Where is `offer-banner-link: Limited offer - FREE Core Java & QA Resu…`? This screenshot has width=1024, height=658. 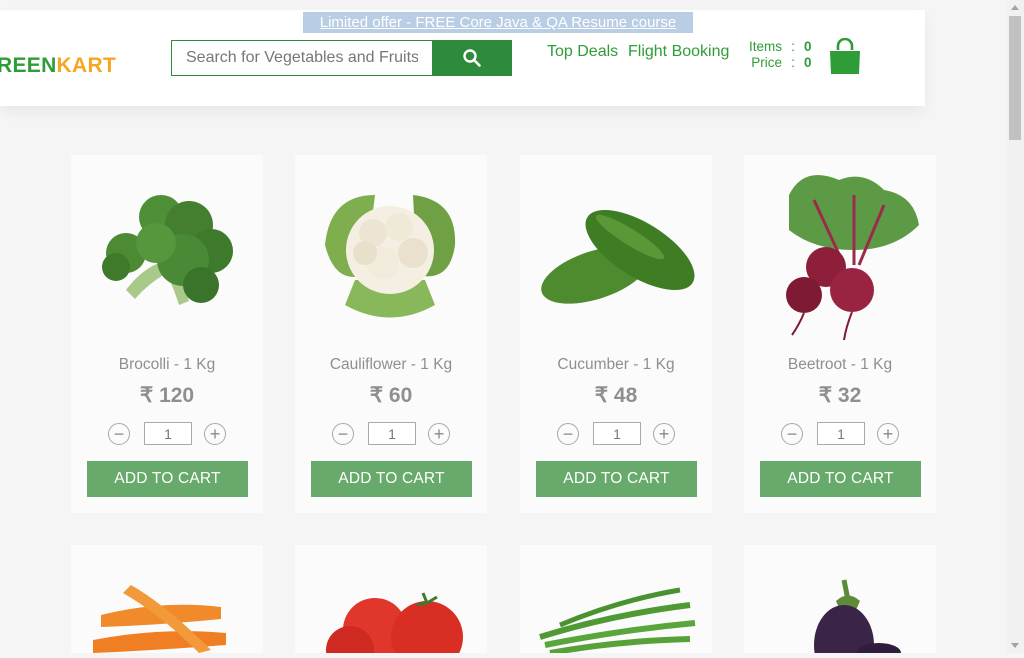 offer-banner-link: Limited offer - FREE Core Java & QA Resu… is located at coordinates (498, 22).